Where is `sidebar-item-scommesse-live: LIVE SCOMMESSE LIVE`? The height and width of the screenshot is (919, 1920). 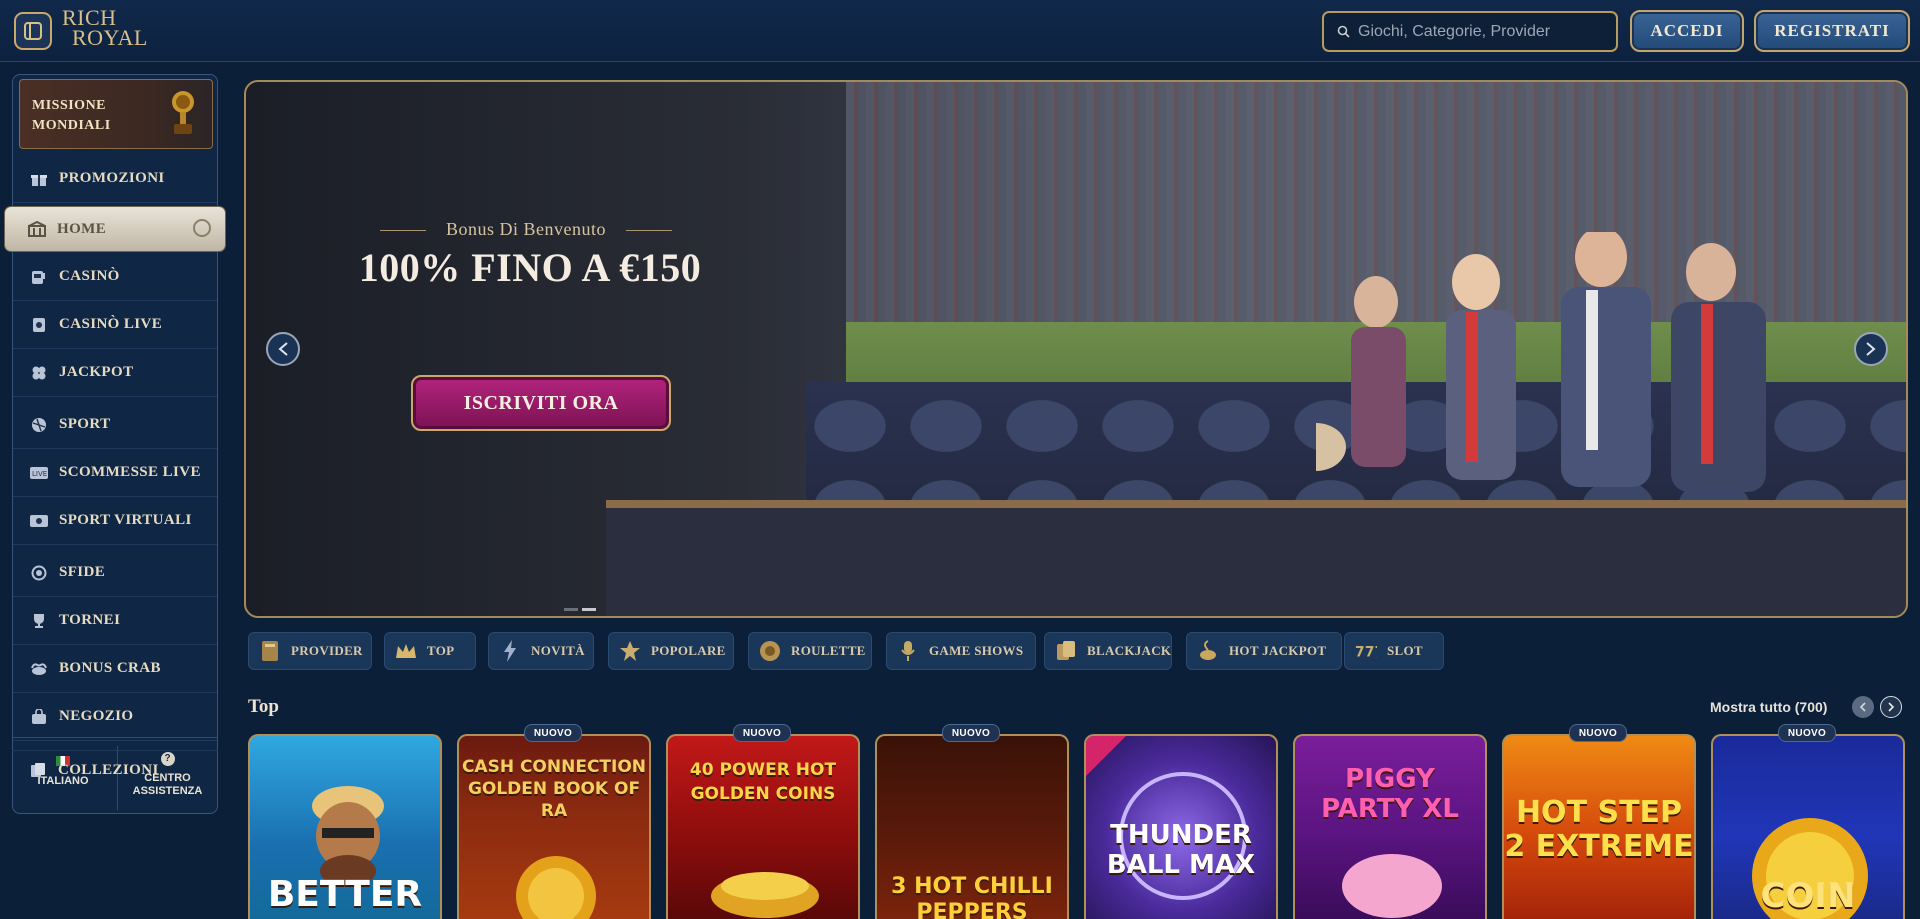
sidebar-item-scommesse-live: LIVE SCOMMESSE LIVE is located at coordinates (115, 473).